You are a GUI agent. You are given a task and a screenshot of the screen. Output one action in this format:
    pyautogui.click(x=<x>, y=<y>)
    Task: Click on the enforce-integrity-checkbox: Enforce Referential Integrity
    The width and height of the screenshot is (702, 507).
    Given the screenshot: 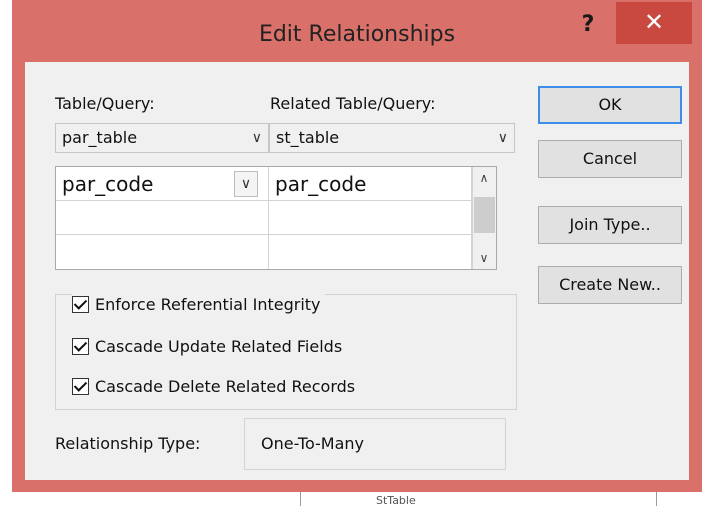 What is the action you would take?
    pyautogui.click(x=198, y=304)
    